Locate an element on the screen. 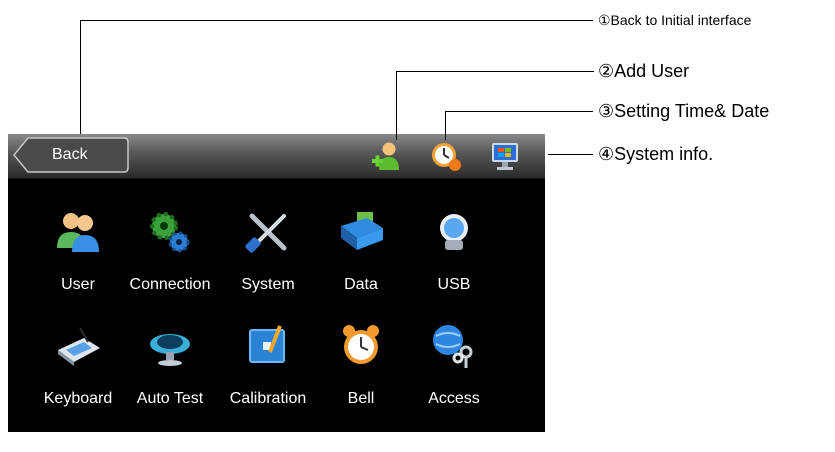 Image resolution: width=835 pixels, height=452 pixels. callout-line-add-user is located at coordinates (396, 105).